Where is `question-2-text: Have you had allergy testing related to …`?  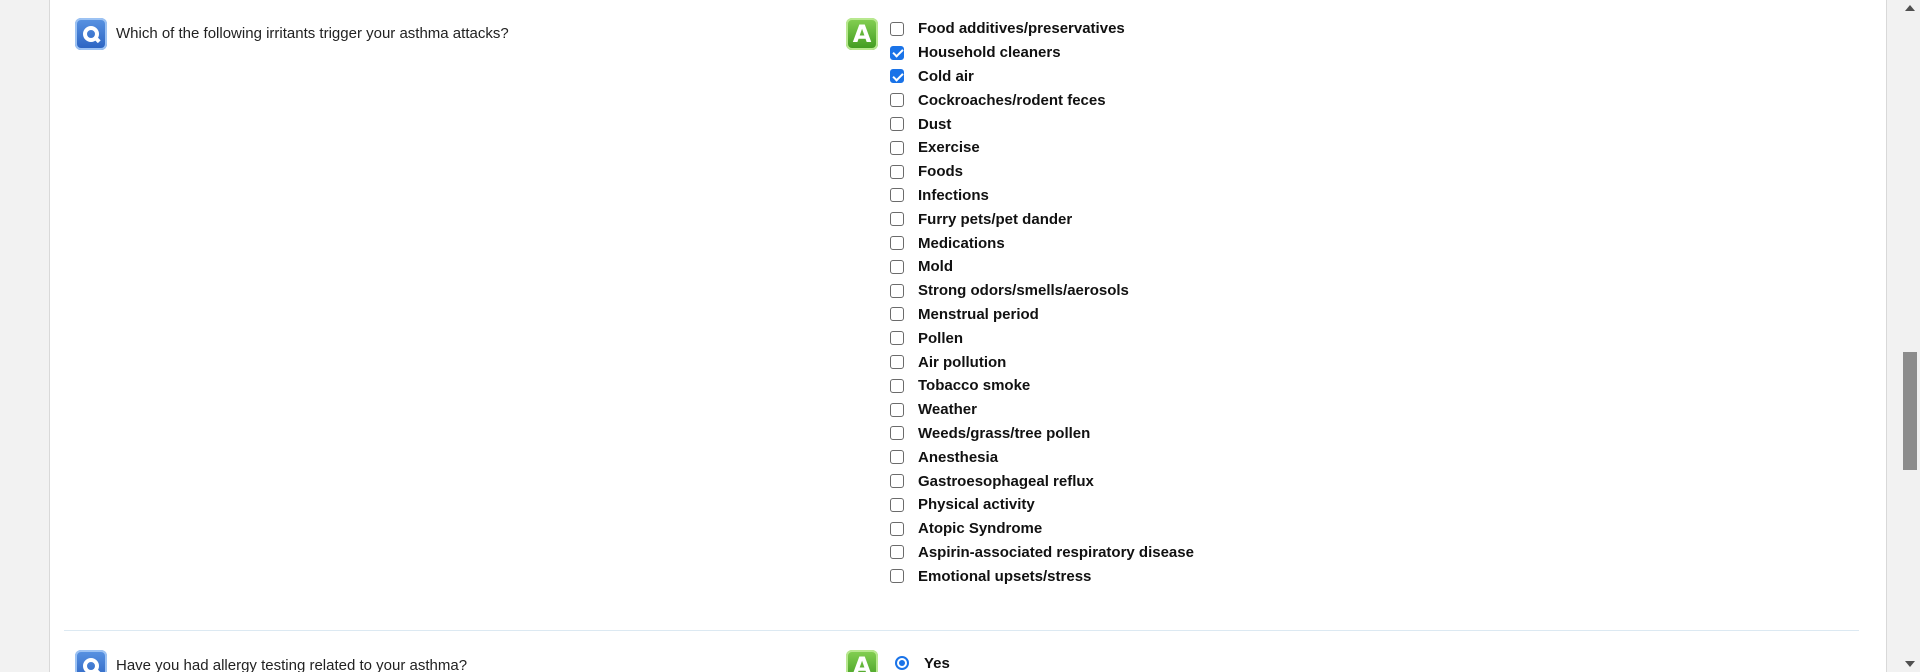 question-2-text: Have you had allergy testing related to … is located at coordinates (292, 664).